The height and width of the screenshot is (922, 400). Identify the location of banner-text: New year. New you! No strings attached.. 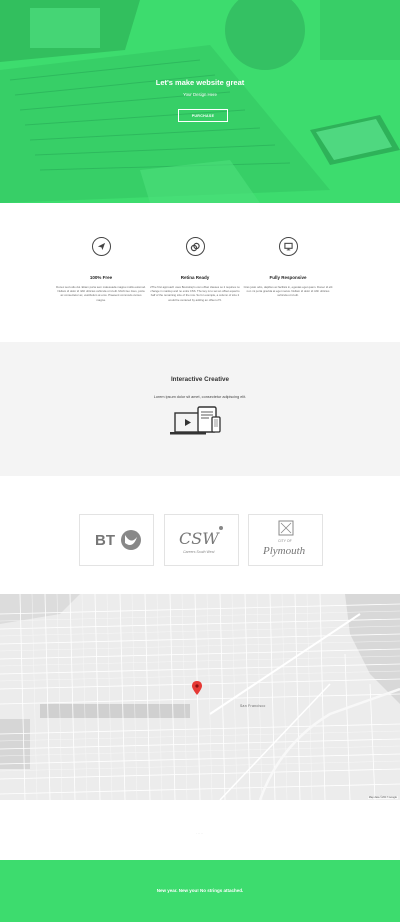
(200, 890).